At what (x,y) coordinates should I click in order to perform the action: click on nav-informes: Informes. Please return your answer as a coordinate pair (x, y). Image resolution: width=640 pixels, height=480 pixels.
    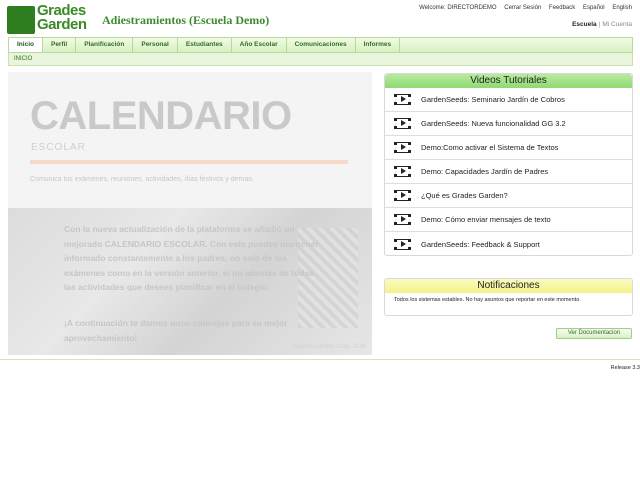
    Looking at the image, I should click on (378, 45).